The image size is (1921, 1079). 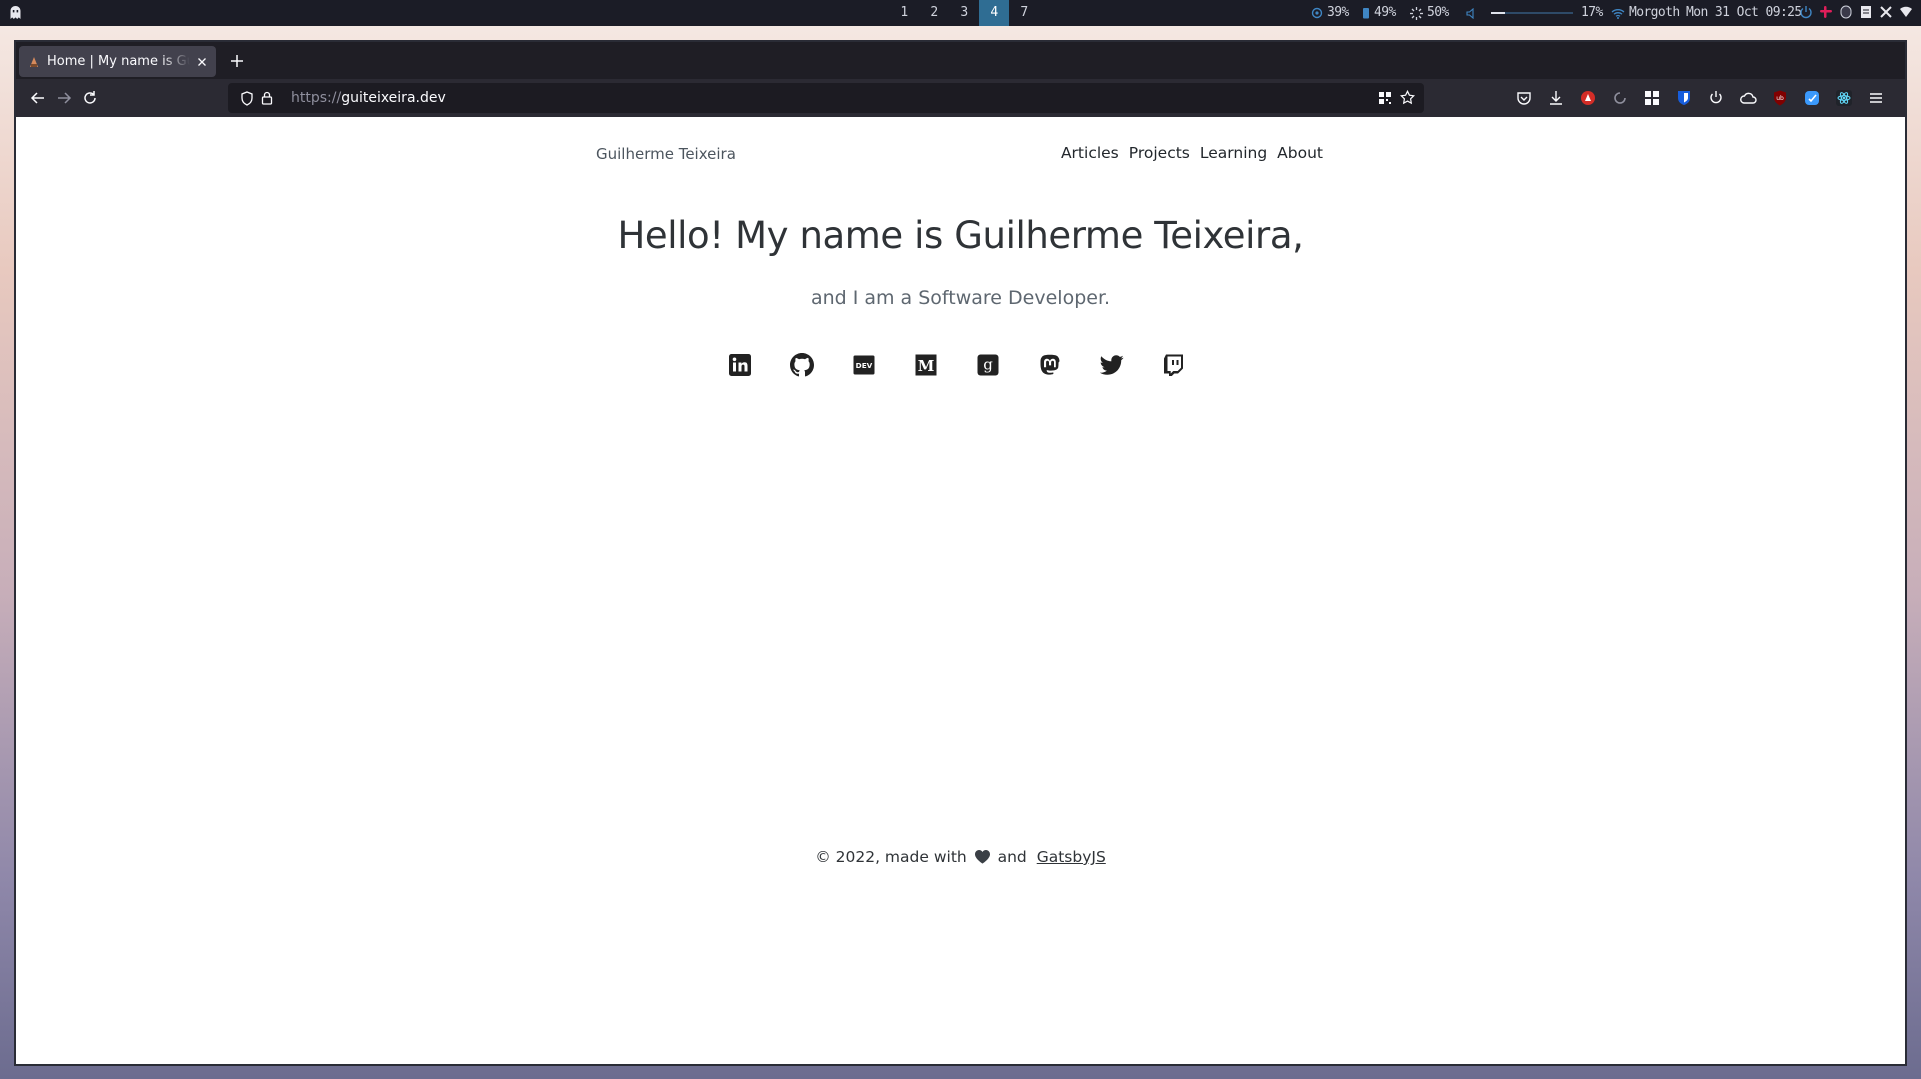 I want to click on download-icon, so click(x=1556, y=98).